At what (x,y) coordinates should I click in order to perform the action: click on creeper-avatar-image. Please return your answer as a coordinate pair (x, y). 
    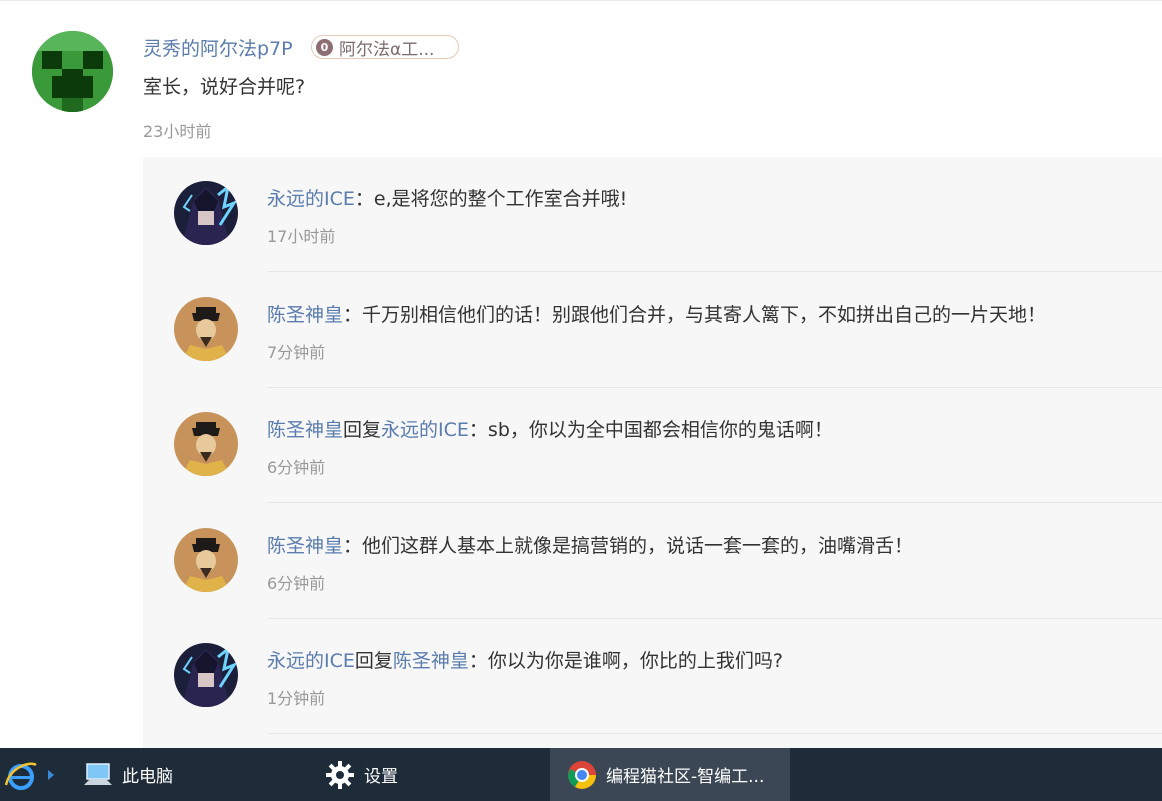
    Looking at the image, I should click on (72, 71).